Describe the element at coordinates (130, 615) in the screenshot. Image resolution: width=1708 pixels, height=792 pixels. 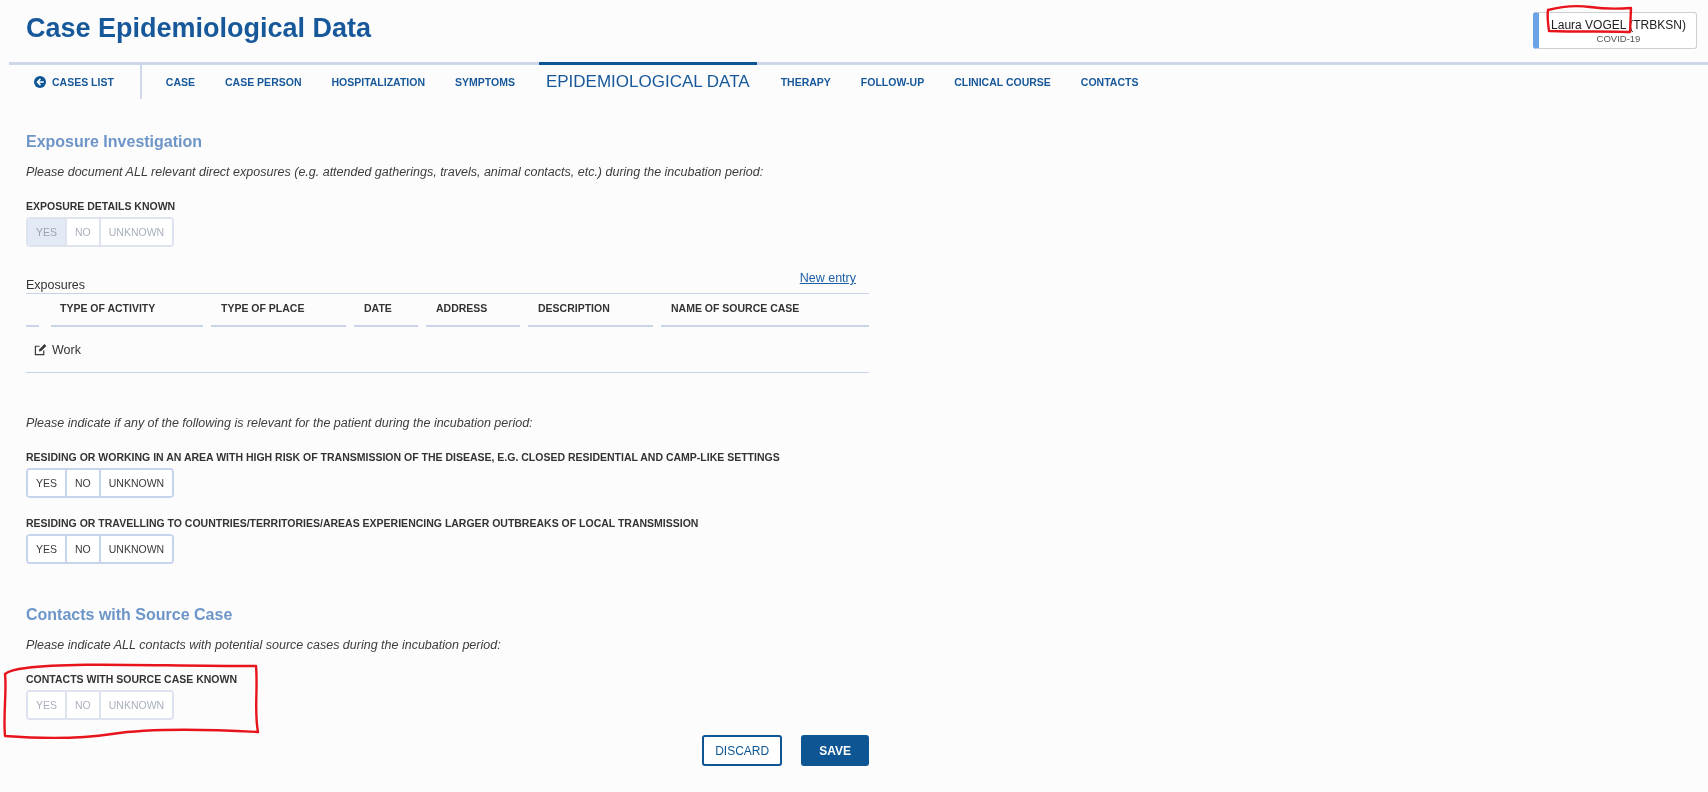
I see `section-heading: Contacts with Source Case` at that location.